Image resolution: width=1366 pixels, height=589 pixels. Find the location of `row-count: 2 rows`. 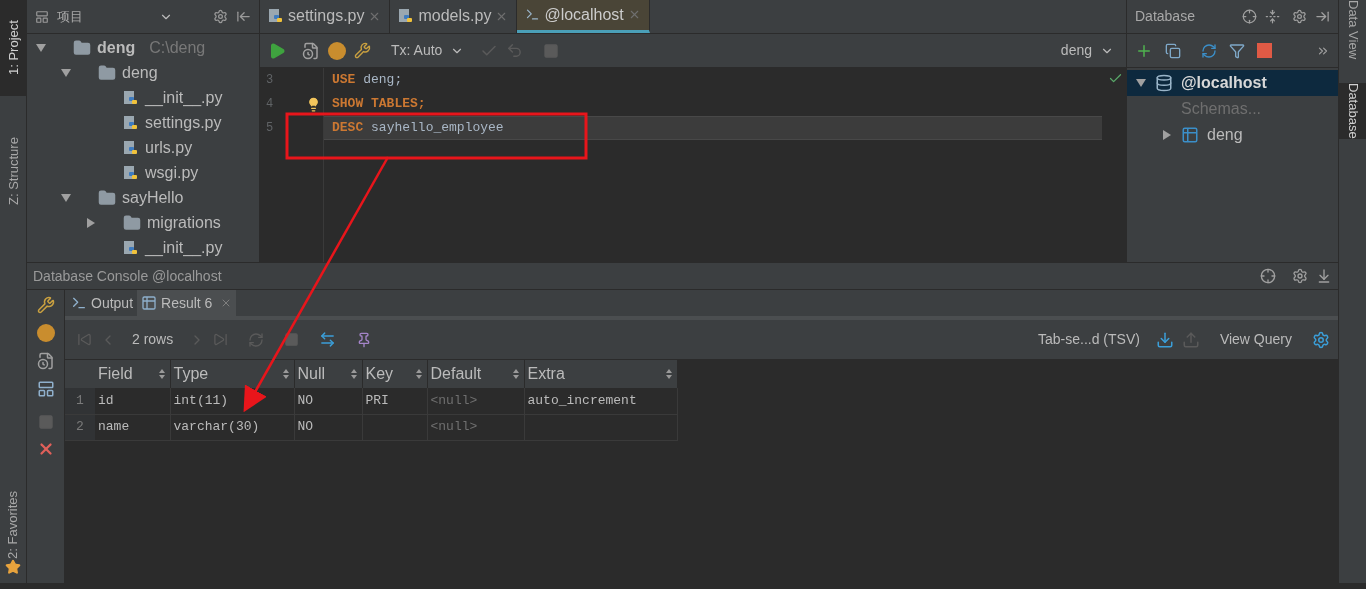

row-count: 2 rows is located at coordinates (153, 339).